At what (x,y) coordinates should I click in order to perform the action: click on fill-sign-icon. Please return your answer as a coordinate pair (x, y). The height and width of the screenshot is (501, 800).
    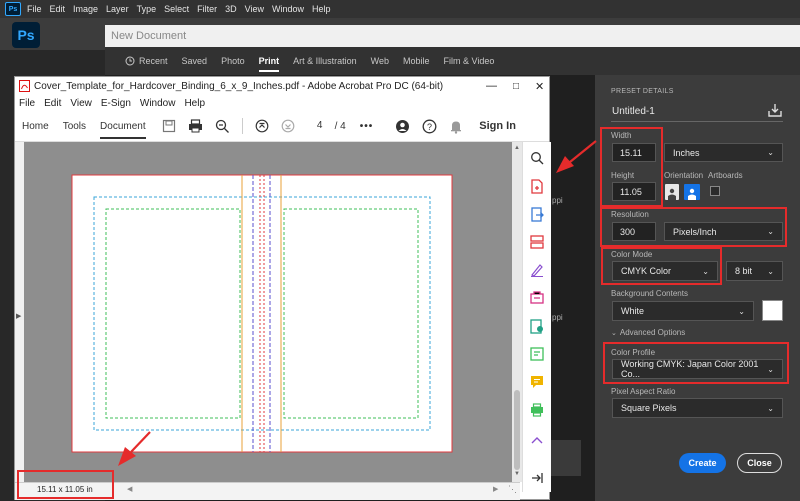
    Looking at the image, I should click on (537, 270).